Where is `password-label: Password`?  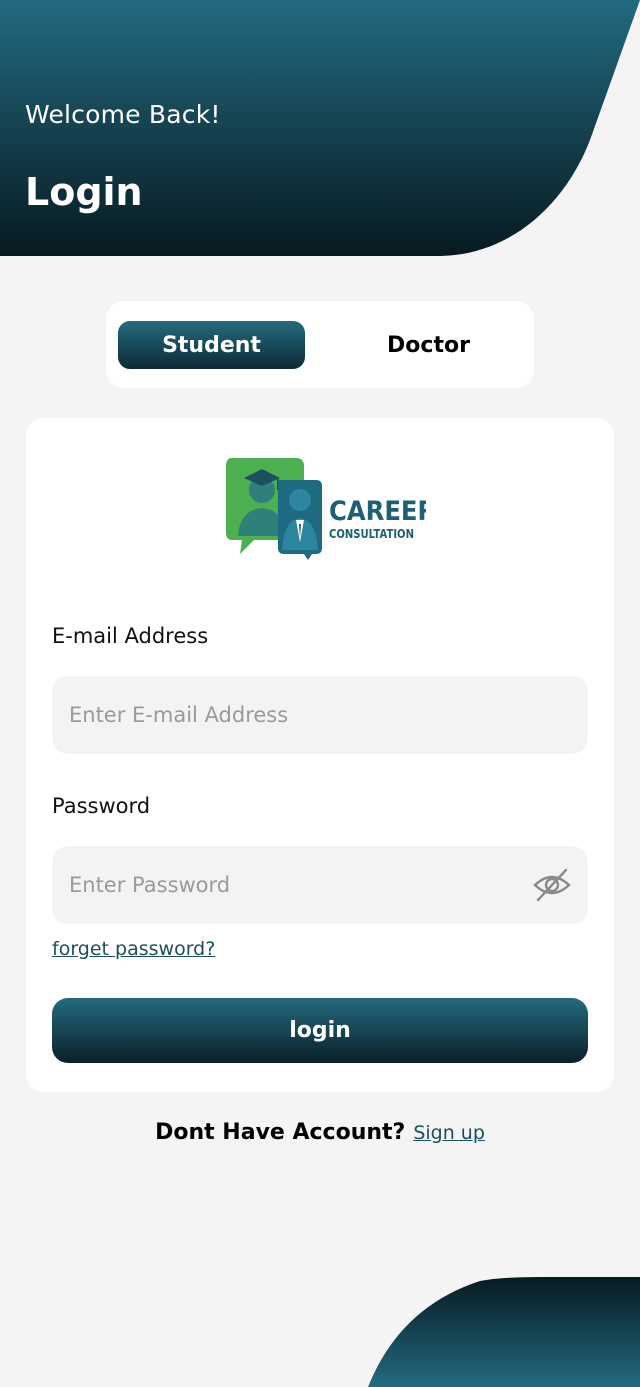
password-label: Password is located at coordinates (101, 806).